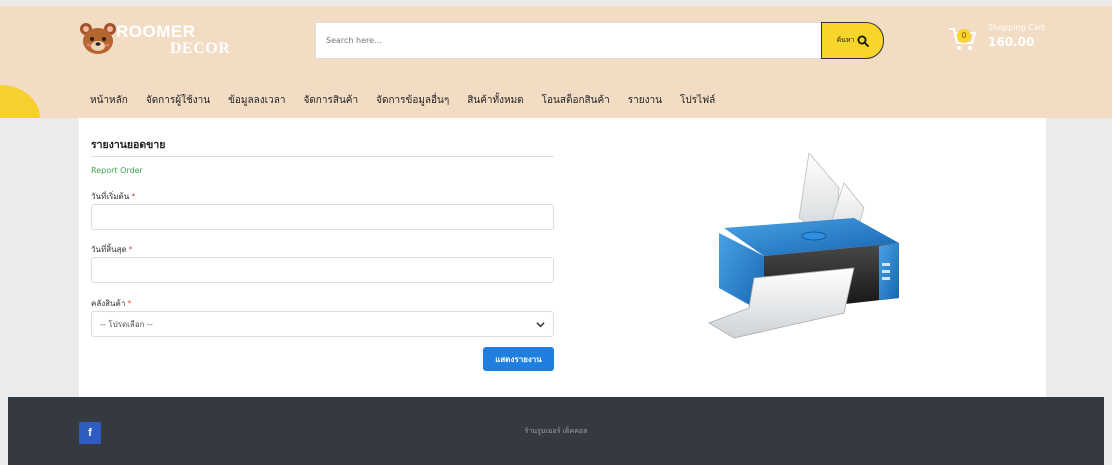 This screenshot has height=465, width=1112. I want to click on show-report-button: แสดงรายงาน, so click(518, 359).